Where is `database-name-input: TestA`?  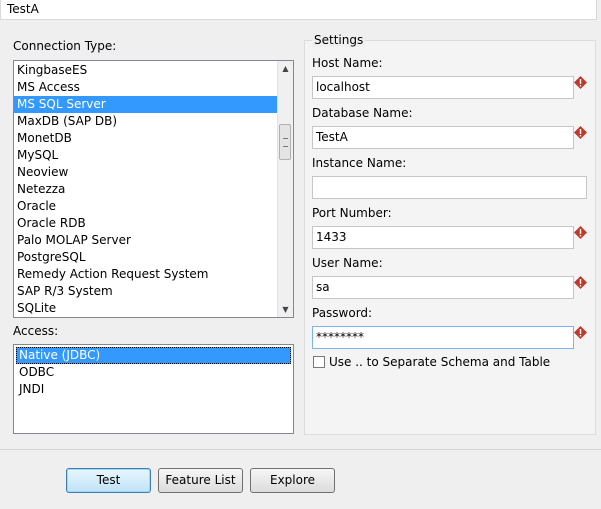
database-name-input: TestA is located at coordinates (443, 137).